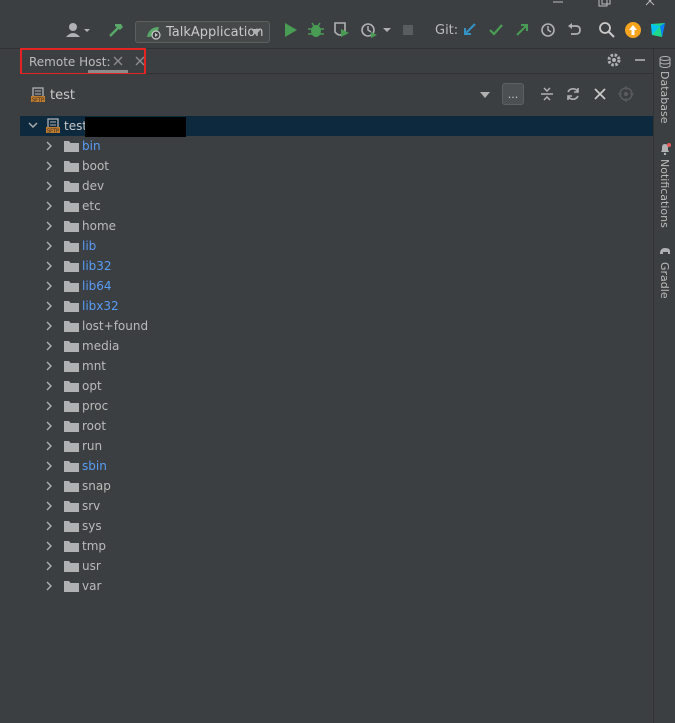 Image resolution: width=675 pixels, height=723 pixels. Describe the element at coordinates (600, 94) in the screenshot. I see `disconnect-close-icon` at that location.